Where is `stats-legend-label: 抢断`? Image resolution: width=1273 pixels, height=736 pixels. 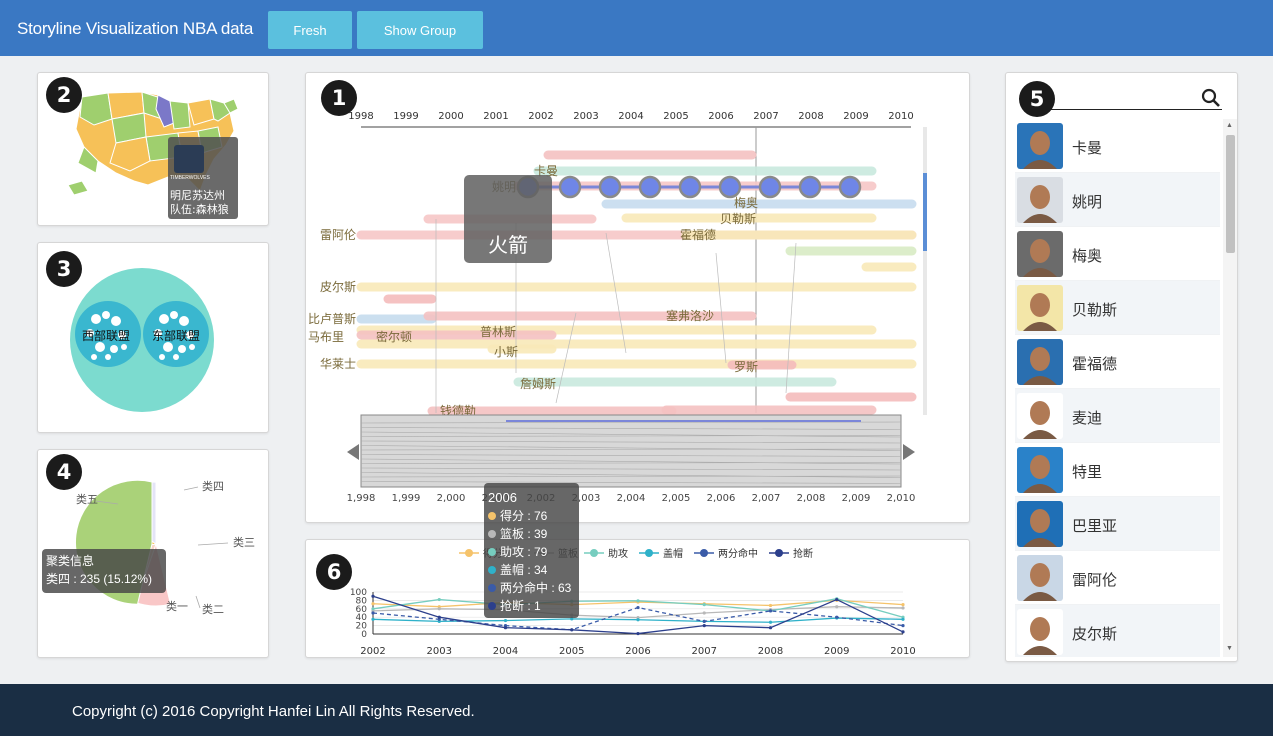
stats-legend-label: 抢断 is located at coordinates (803, 553).